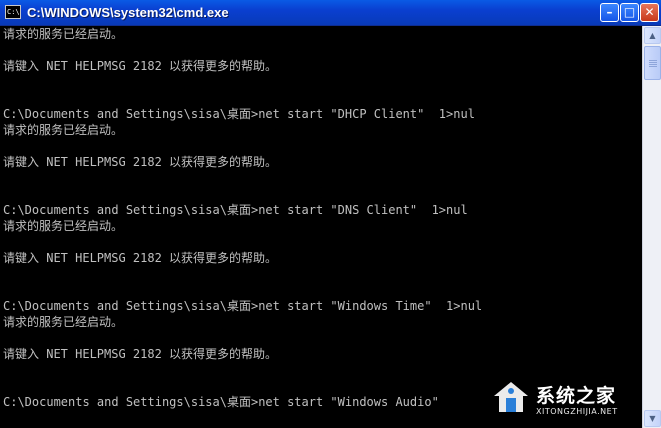 The image size is (661, 428). What do you see at coordinates (13, 12) in the screenshot?
I see `cmd-app-icon: C:\` at bounding box center [13, 12].